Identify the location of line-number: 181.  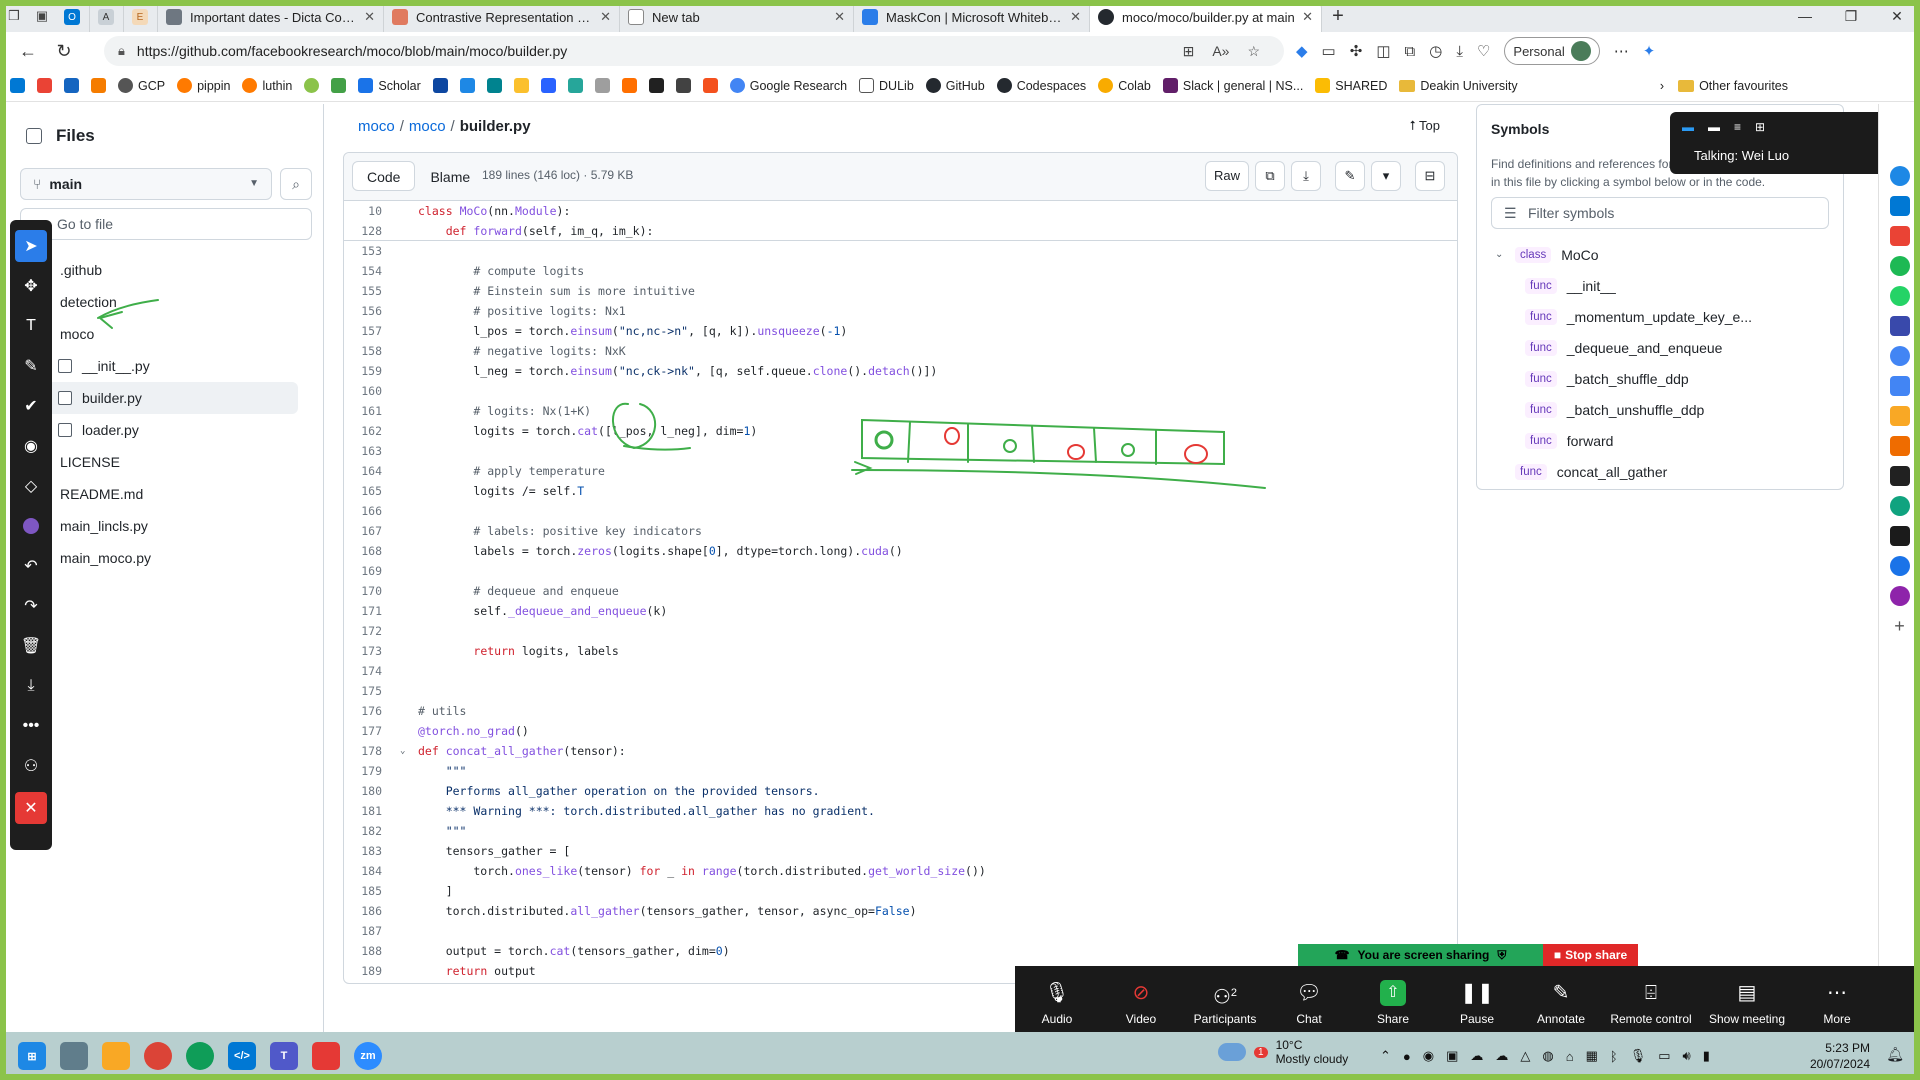
(372, 811).